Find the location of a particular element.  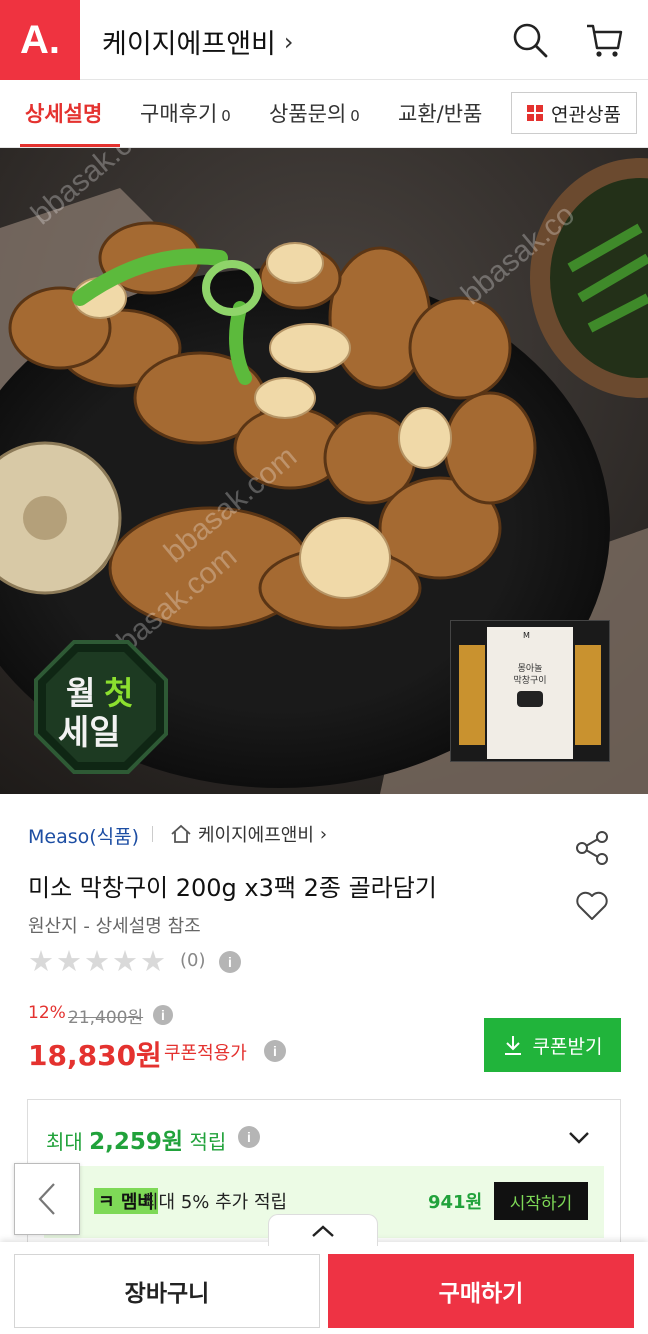

tab-qna: 상품문의 0 is located at coordinates (314, 113).